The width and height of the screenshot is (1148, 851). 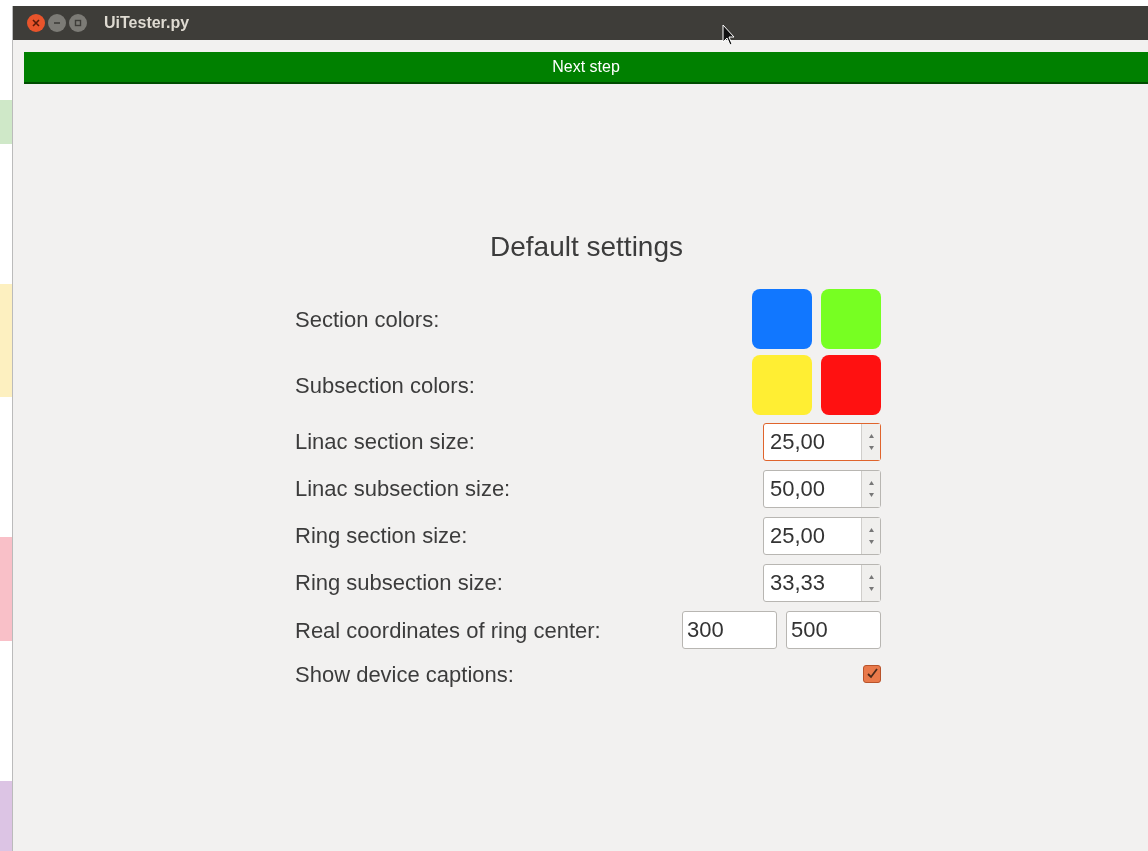 What do you see at coordinates (728, 35) in the screenshot?
I see `cursor-icon` at bounding box center [728, 35].